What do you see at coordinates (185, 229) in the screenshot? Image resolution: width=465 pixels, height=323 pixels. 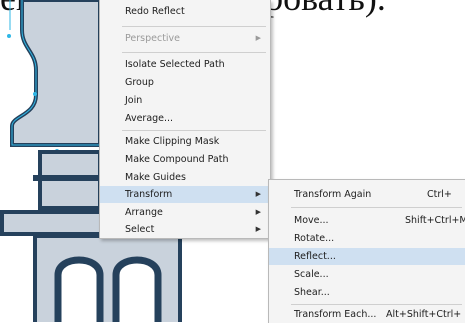 I see `menu-item-select: Select ▶` at bounding box center [185, 229].